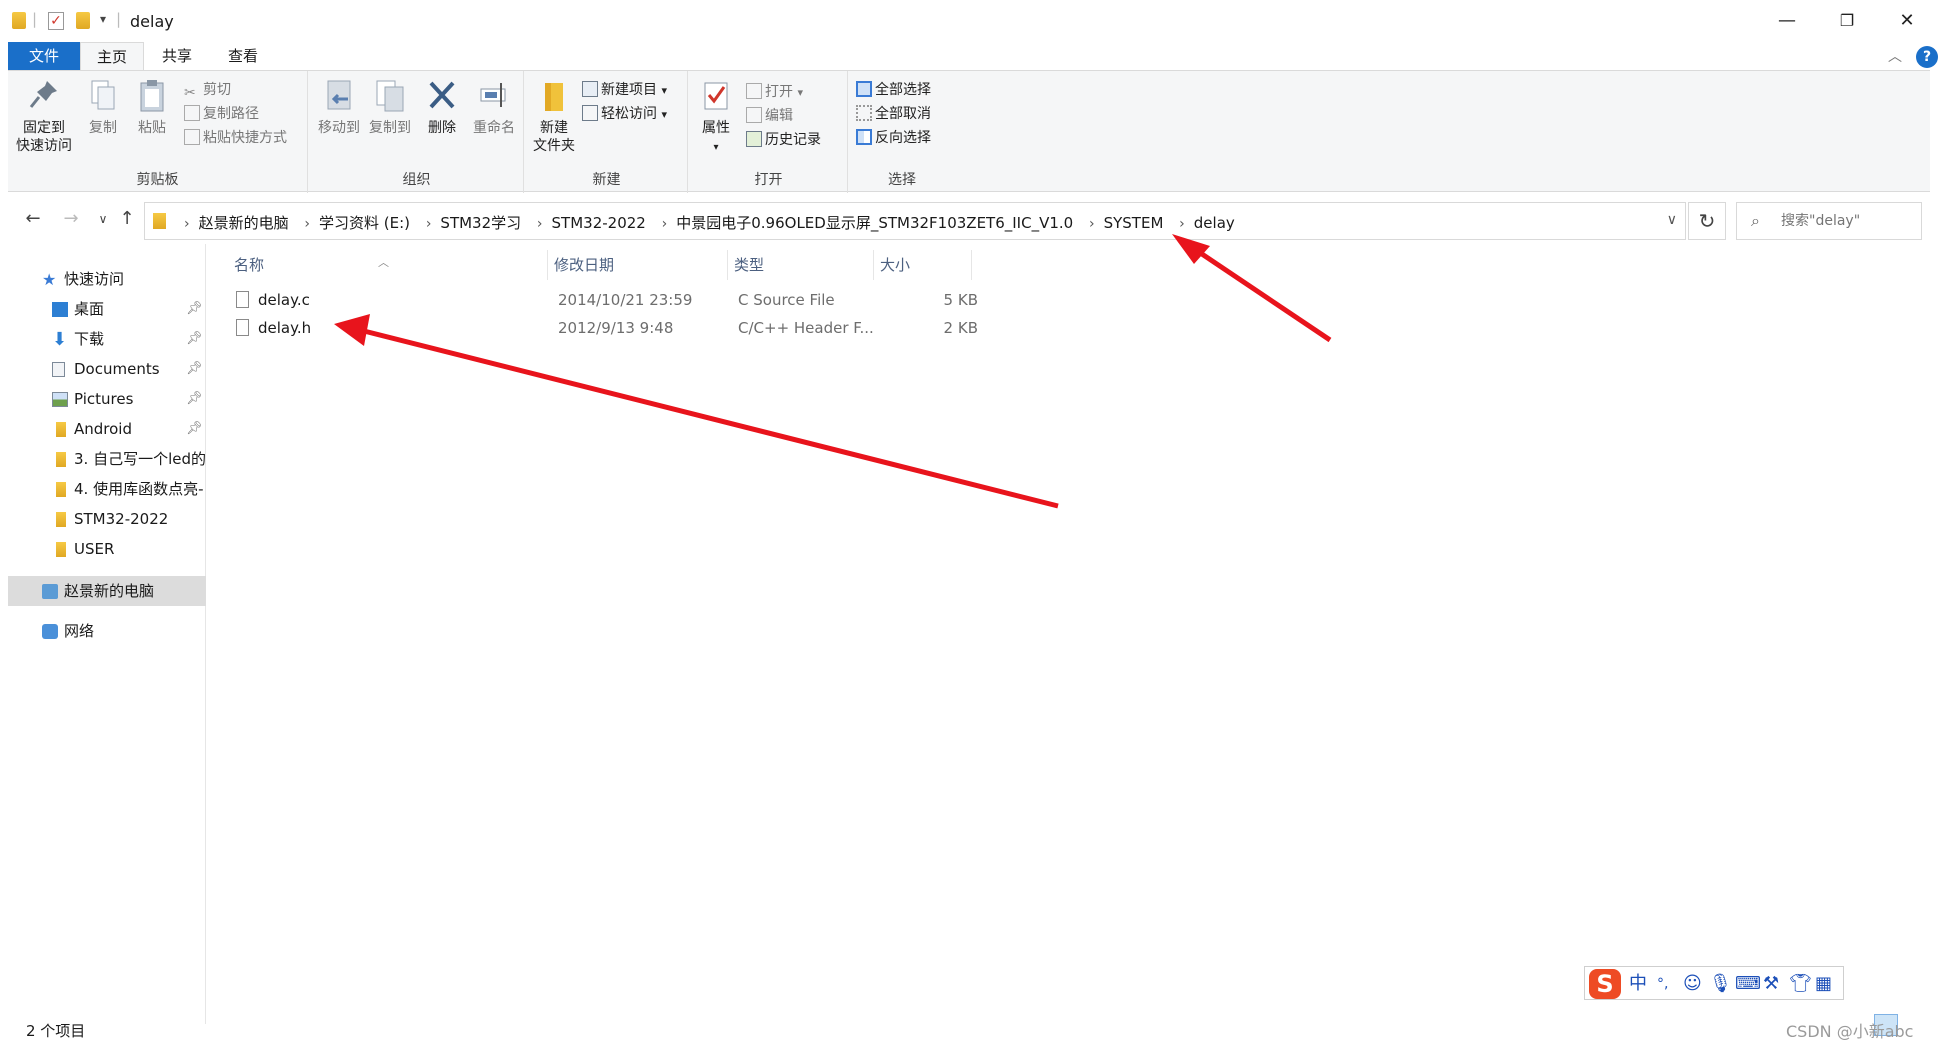 This screenshot has height=1048, width=1938. Describe the element at coordinates (1638, 984) in the screenshot. I see `ime-mode-toggle: 中` at that location.